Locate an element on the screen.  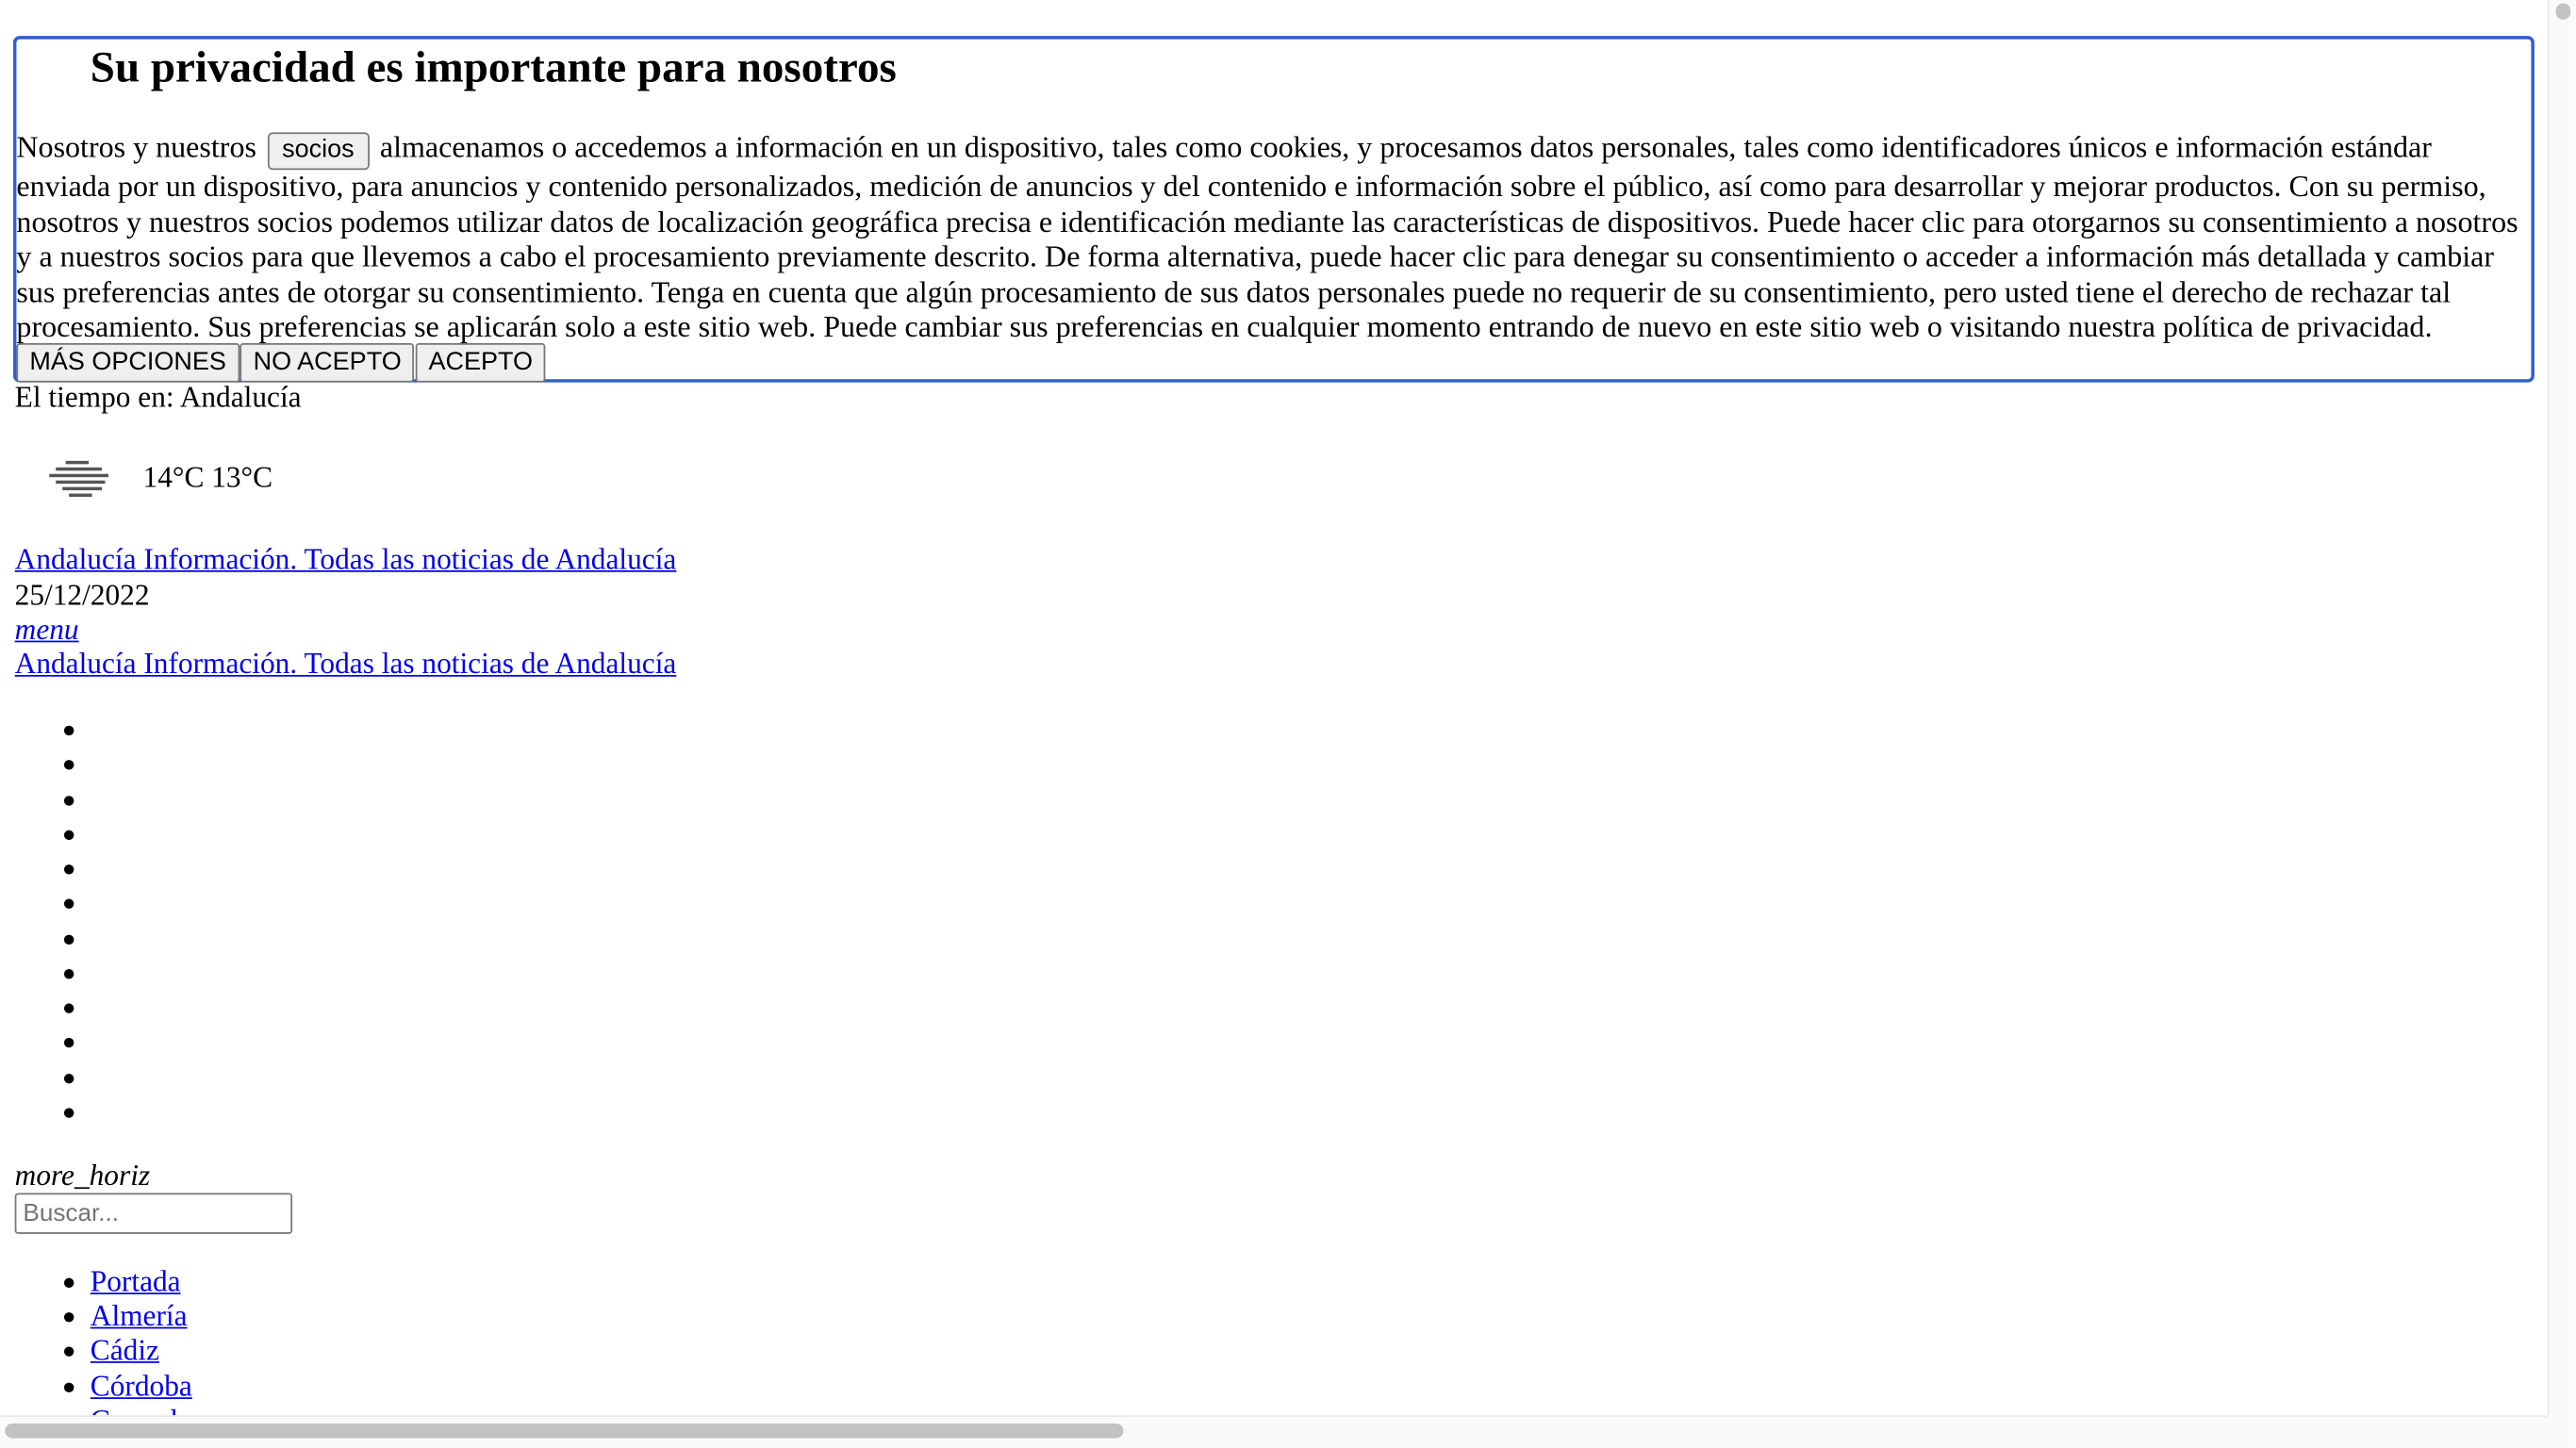
nav-item-cordoba: Córdoba is located at coordinates (96, 1386).